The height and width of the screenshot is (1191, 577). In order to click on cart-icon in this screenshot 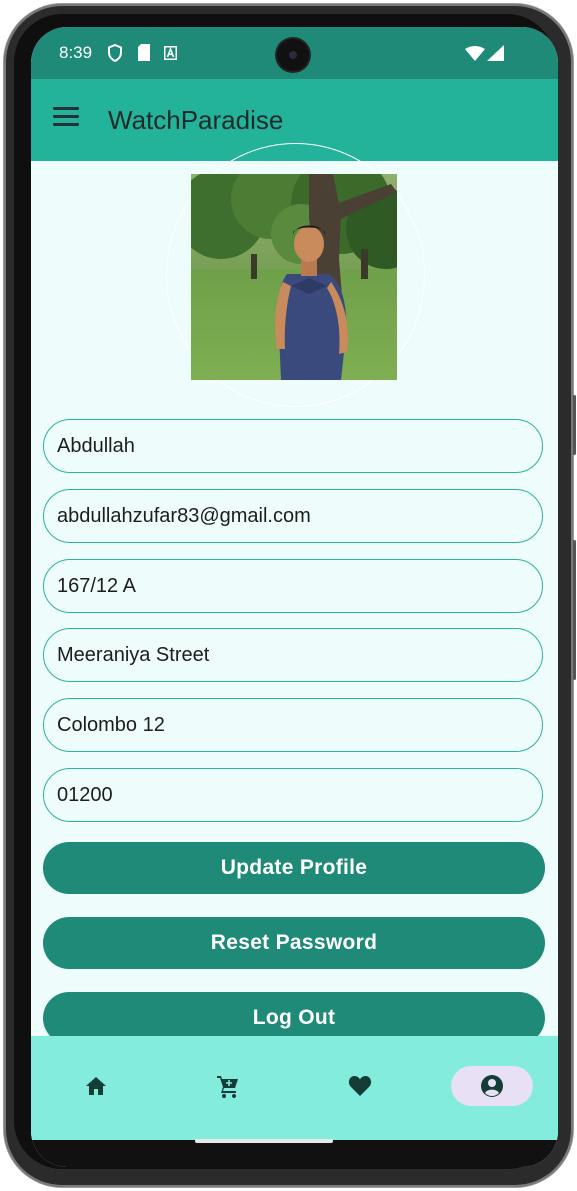, I will do `click(227, 1087)`.